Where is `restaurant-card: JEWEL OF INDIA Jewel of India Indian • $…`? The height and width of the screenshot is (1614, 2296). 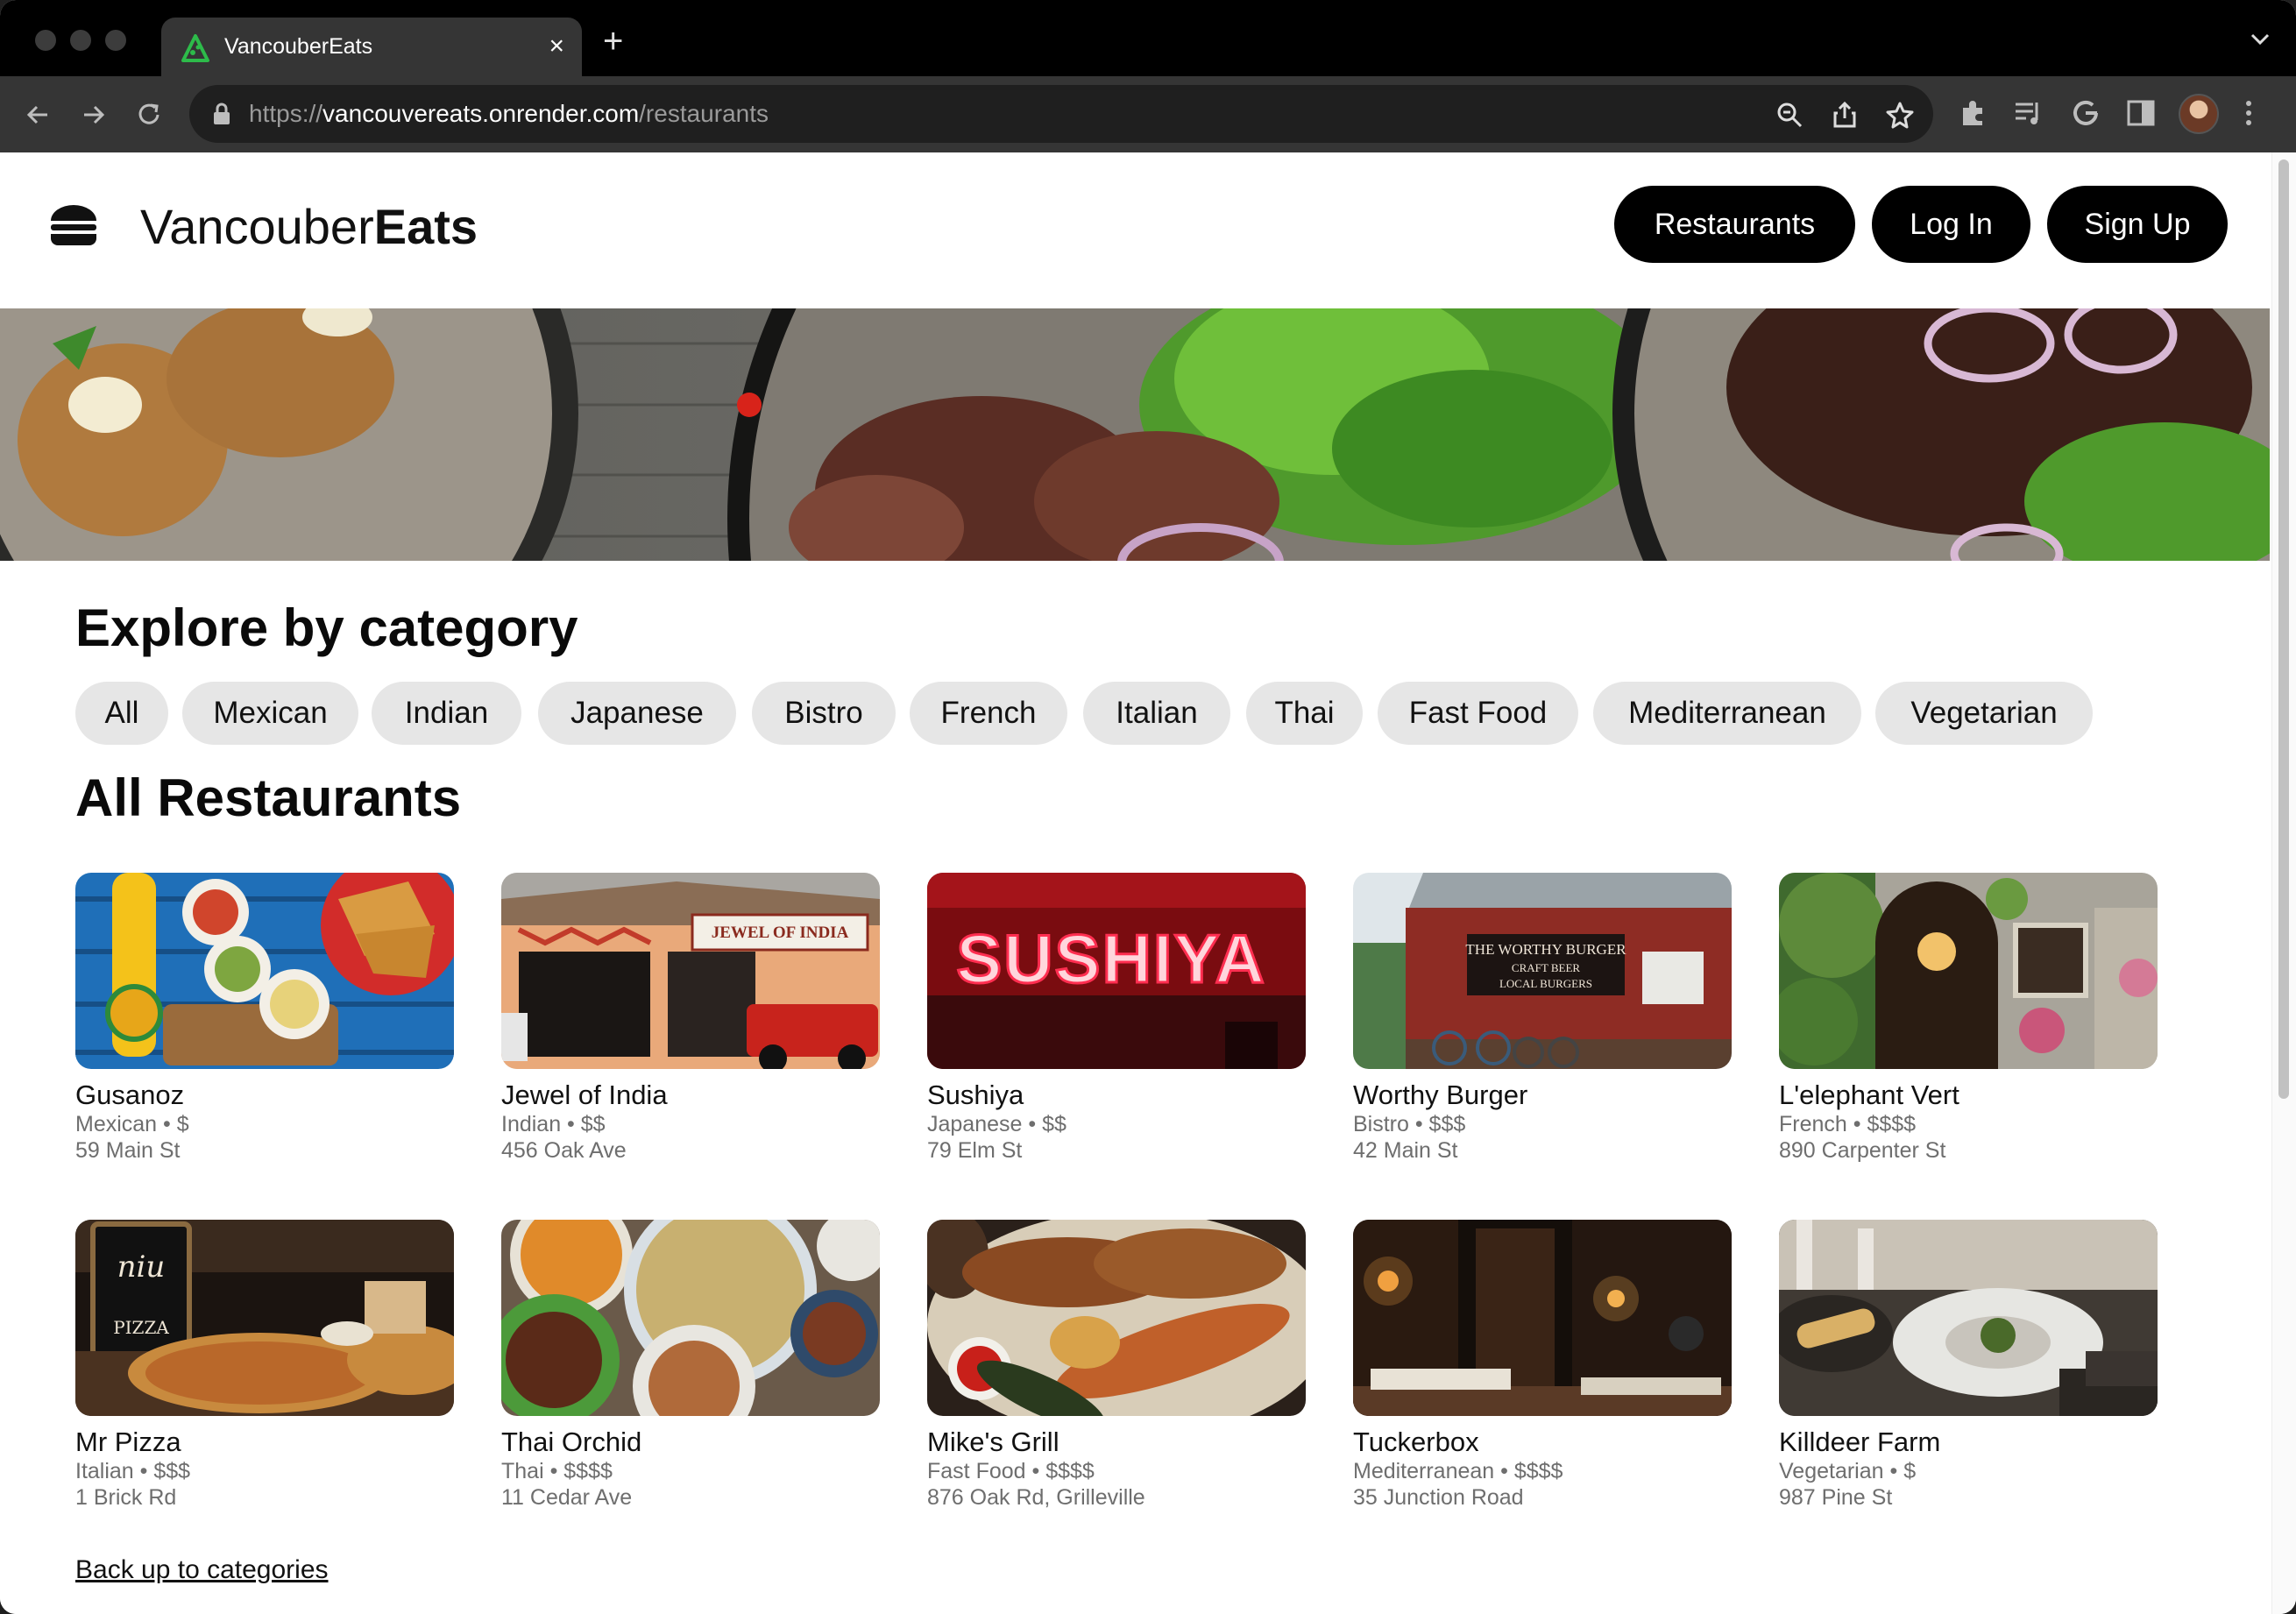
restaurant-card: JEWEL OF INDIA Jewel of India Indian • $… is located at coordinates (690, 1022).